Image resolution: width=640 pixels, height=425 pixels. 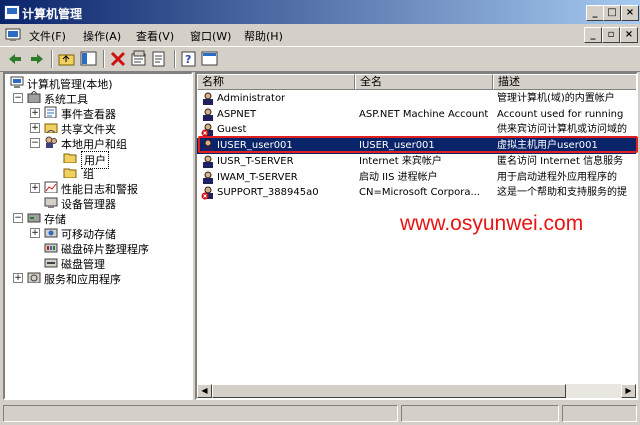 I want to click on child-close-button: ×, so click(x=629, y=35).